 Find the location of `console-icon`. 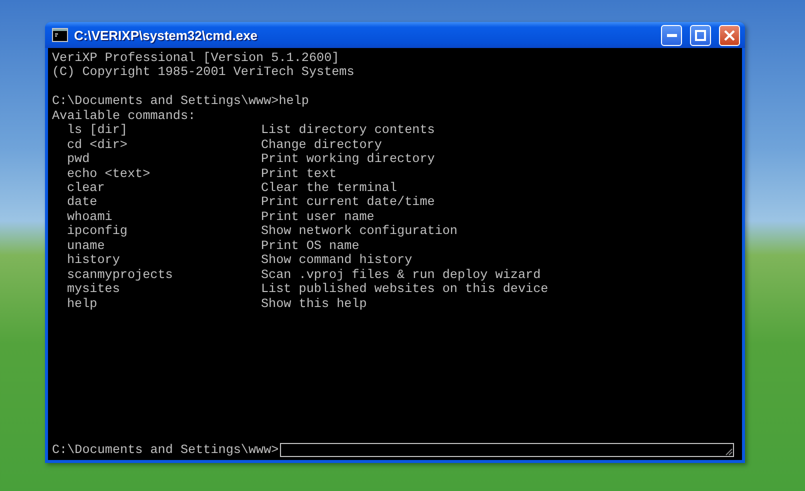

console-icon is located at coordinates (60, 35).